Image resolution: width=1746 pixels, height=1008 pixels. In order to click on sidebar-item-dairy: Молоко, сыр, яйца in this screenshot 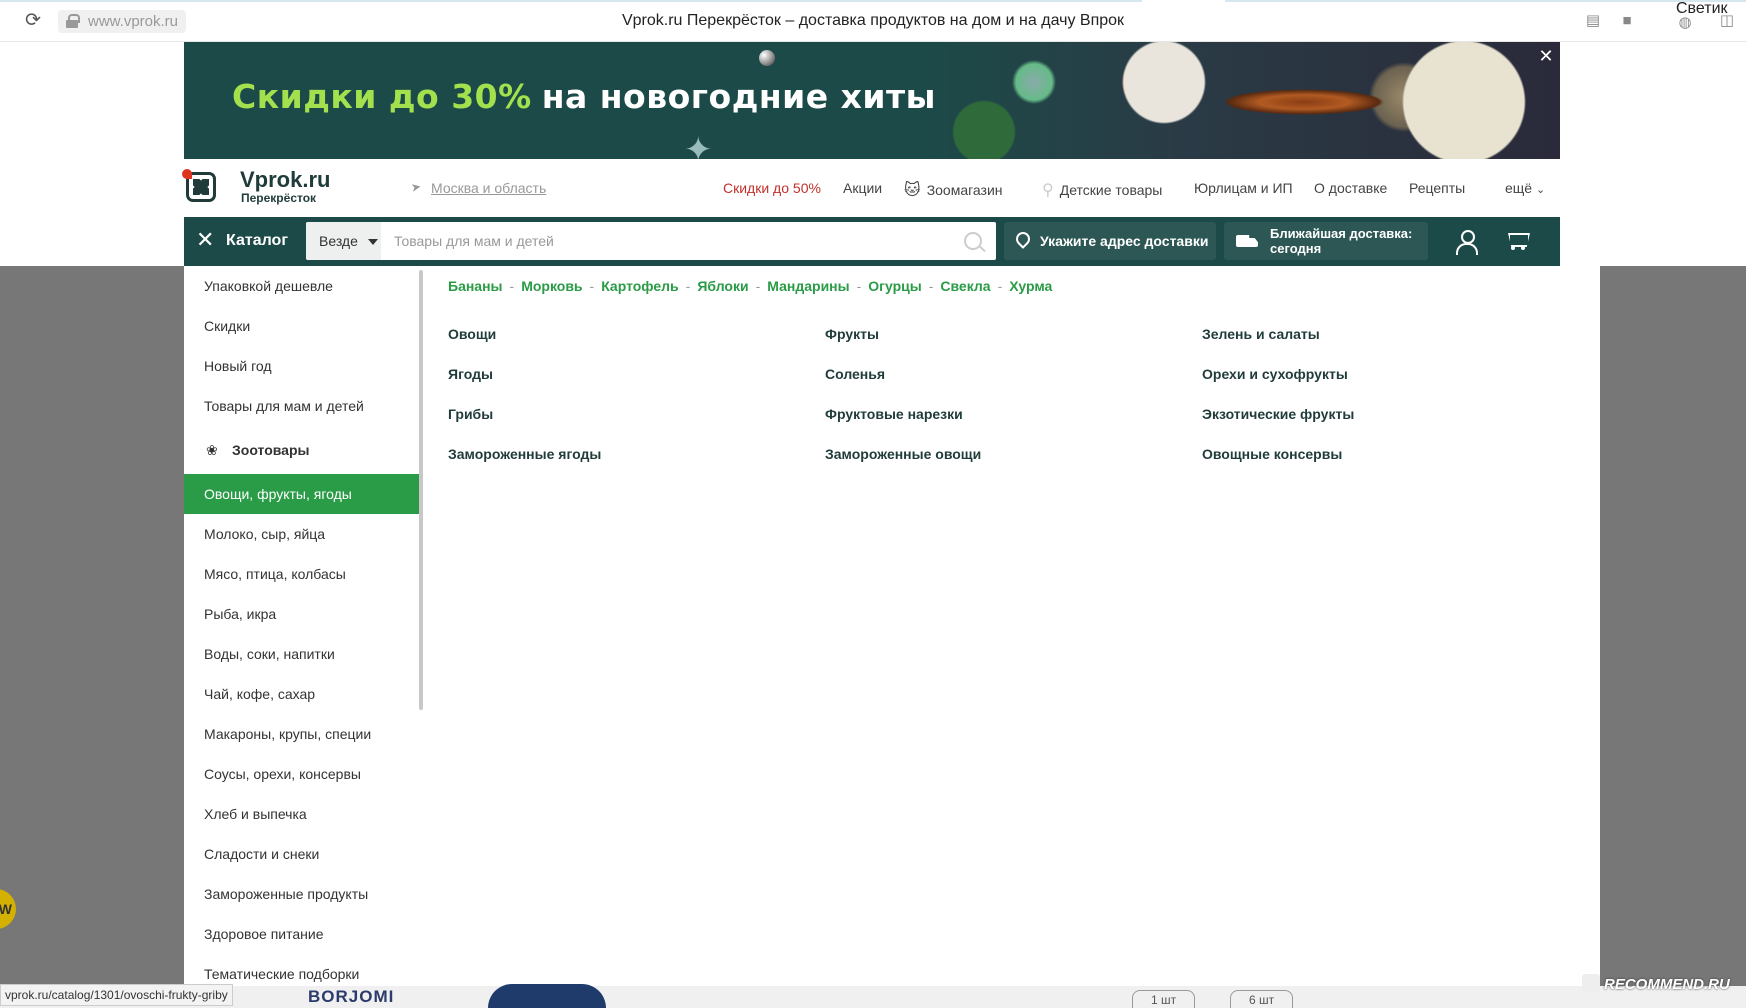, I will do `click(302, 534)`.